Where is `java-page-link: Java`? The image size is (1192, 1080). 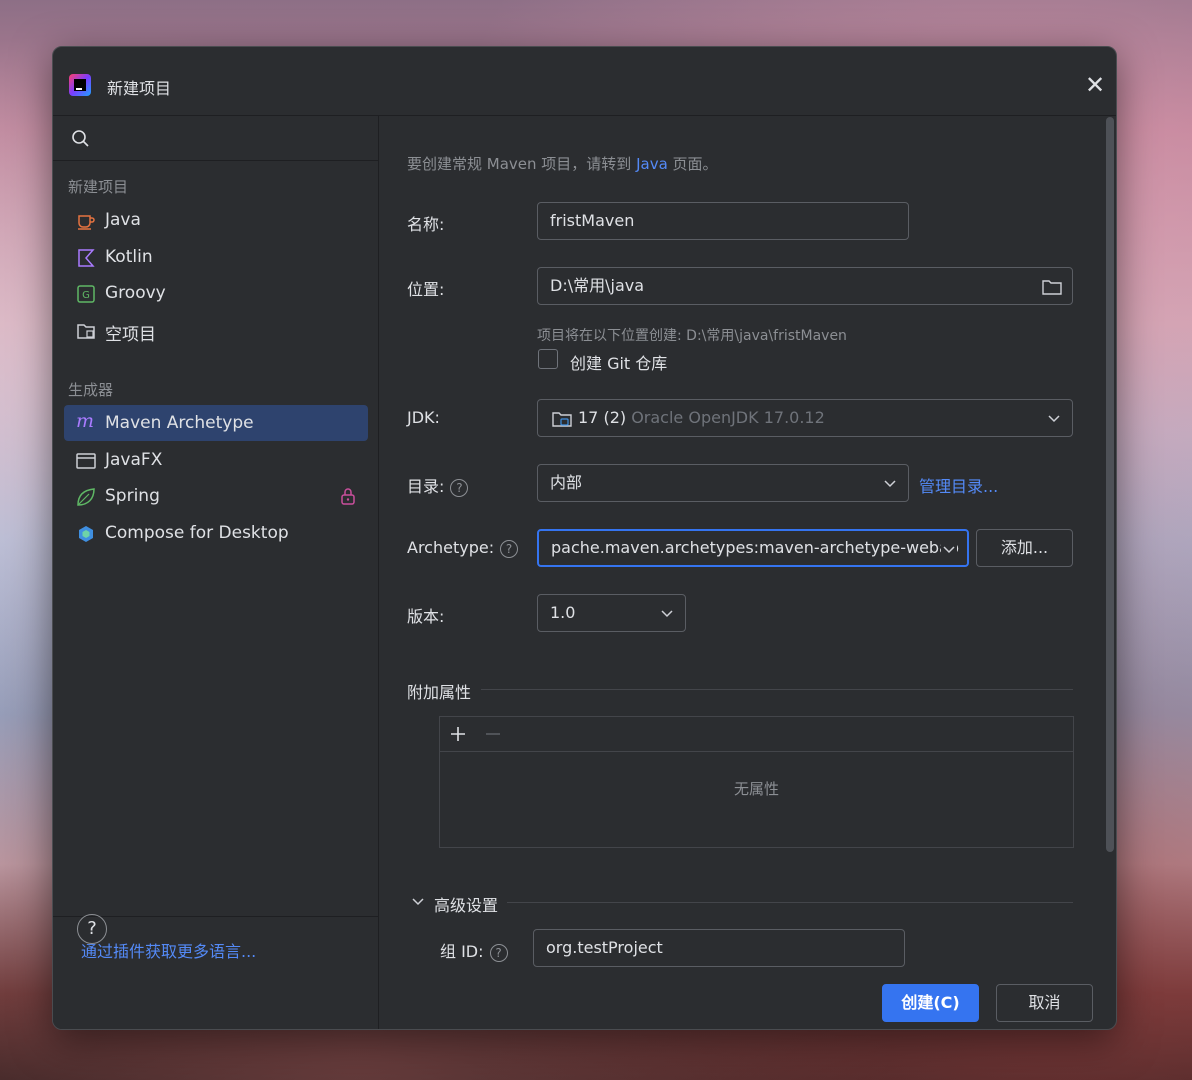
java-page-link: Java is located at coordinates (652, 164).